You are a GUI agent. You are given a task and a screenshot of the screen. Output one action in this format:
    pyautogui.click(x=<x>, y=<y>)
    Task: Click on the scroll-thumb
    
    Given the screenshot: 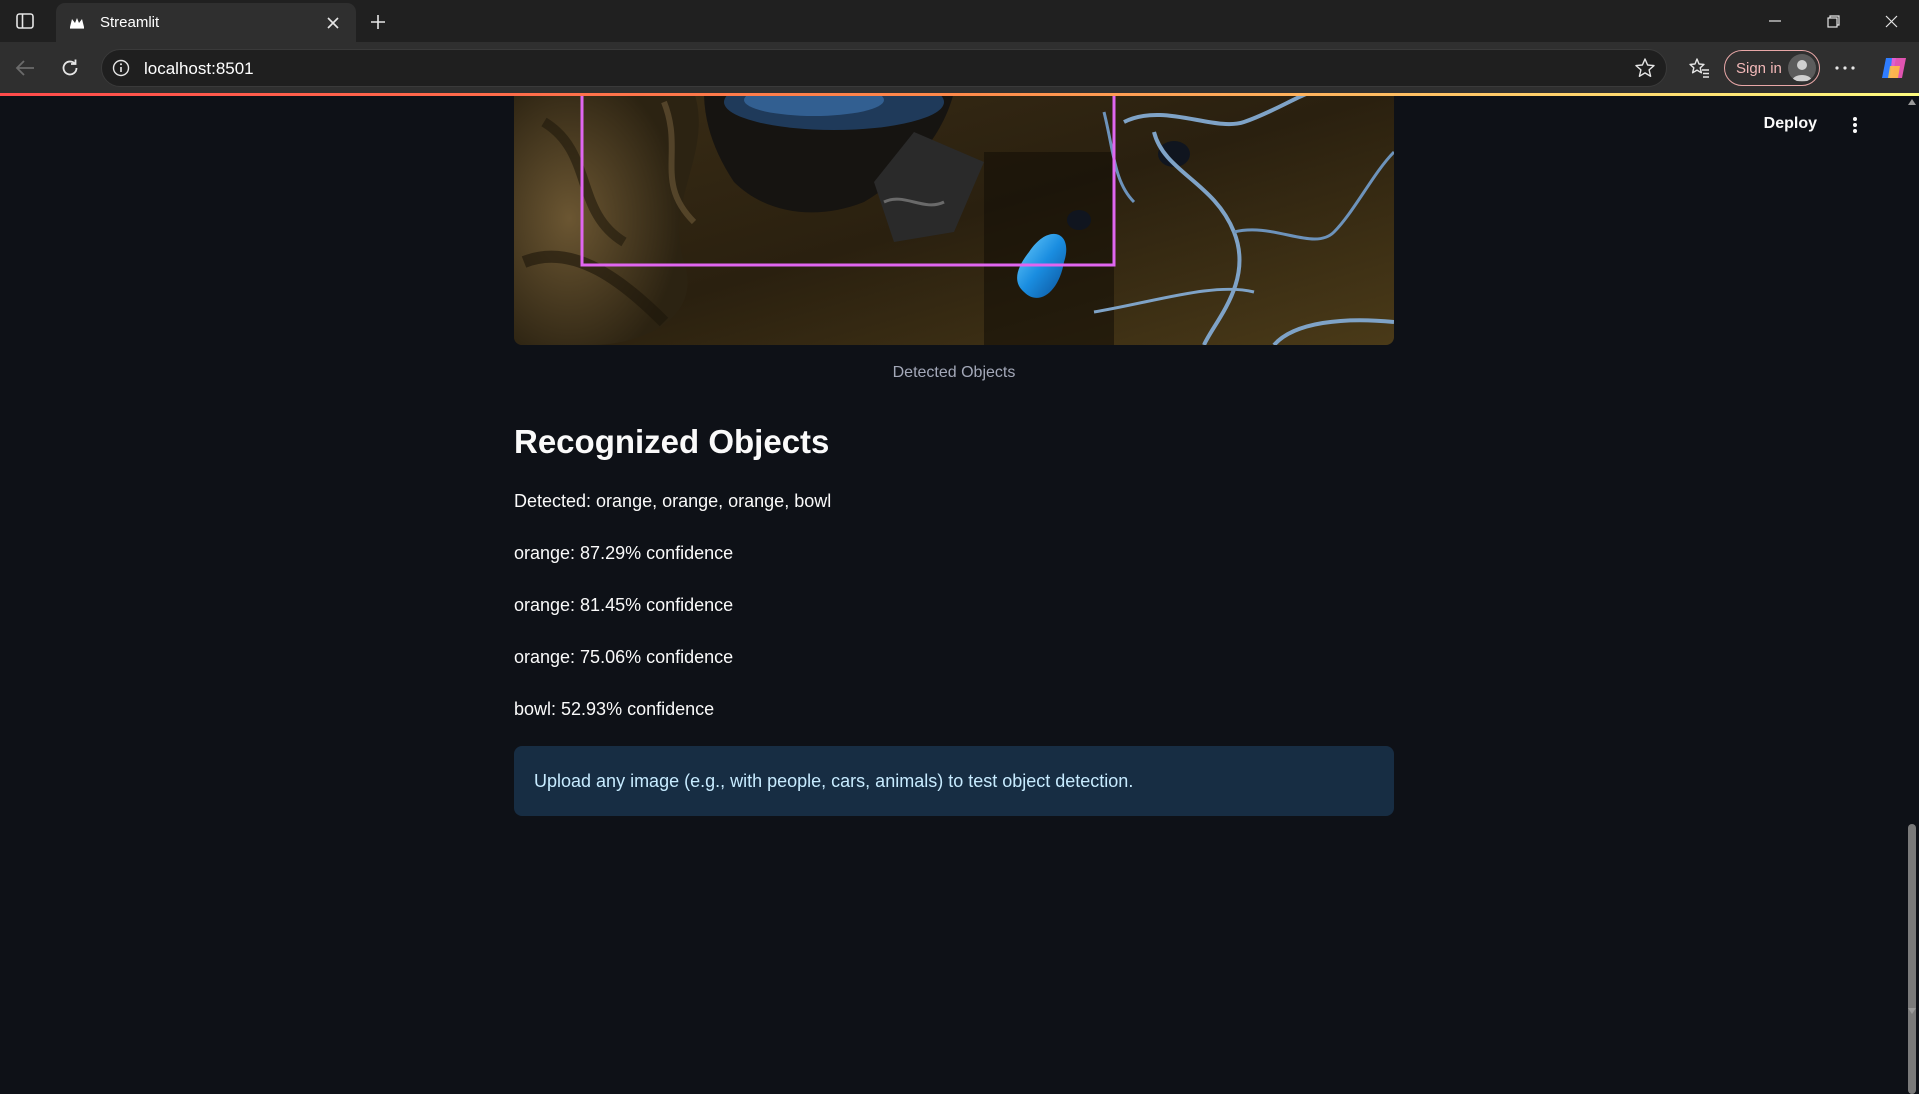 What is the action you would take?
    pyautogui.click(x=1912, y=959)
    